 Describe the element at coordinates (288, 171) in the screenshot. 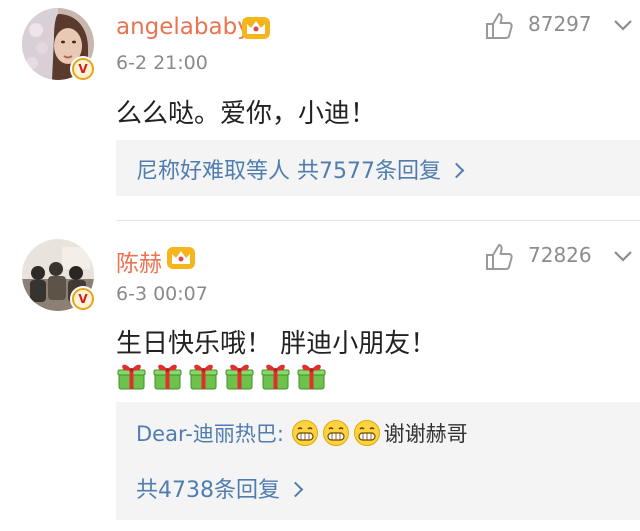

I see `reply-summary-text: 尼称好难取等人 共7577条回复` at that location.